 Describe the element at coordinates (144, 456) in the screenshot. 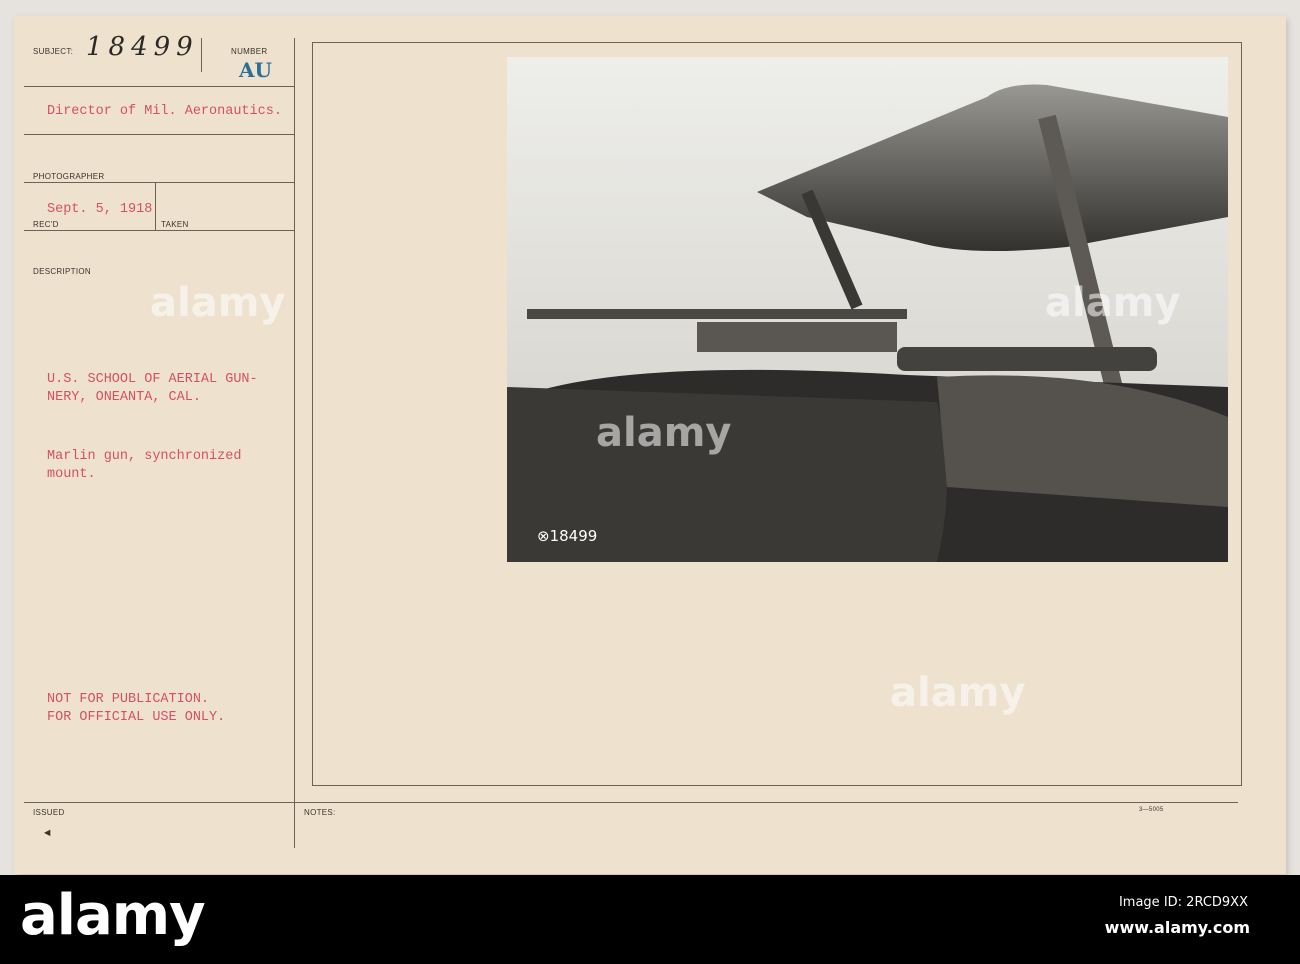

I see `caption-line-1: Marlin gun, synchronized` at that location.